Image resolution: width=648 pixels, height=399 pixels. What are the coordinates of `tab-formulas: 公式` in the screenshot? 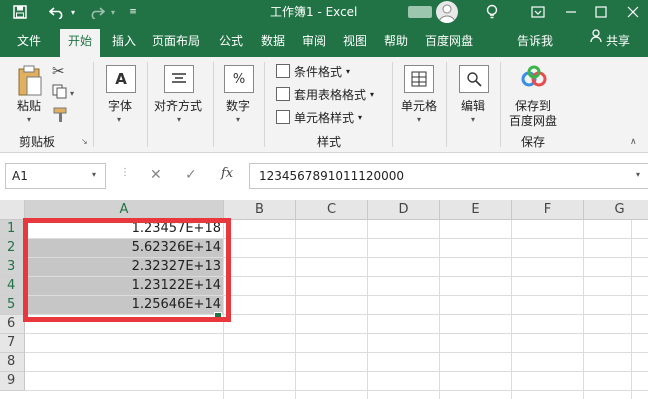 It's located at (231, 40).